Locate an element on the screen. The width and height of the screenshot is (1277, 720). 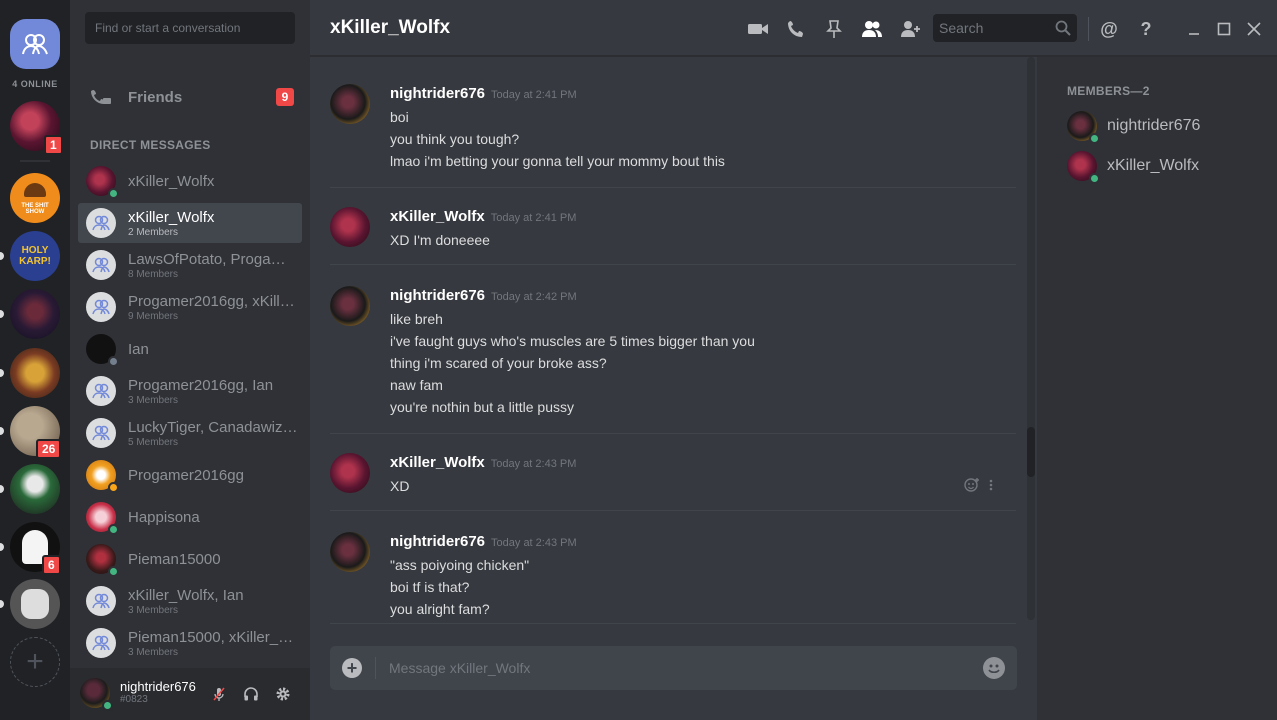
friends-badge: 9 is located at coordinates (285, 97).